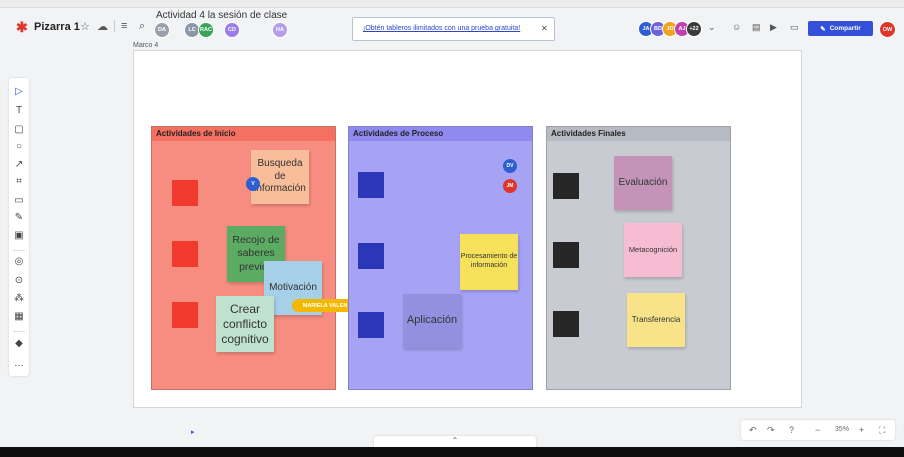 Image resolution: width=904 pixels, height=457 pixels. I want to click on collaborator-cursor: V, so click(253, 184).